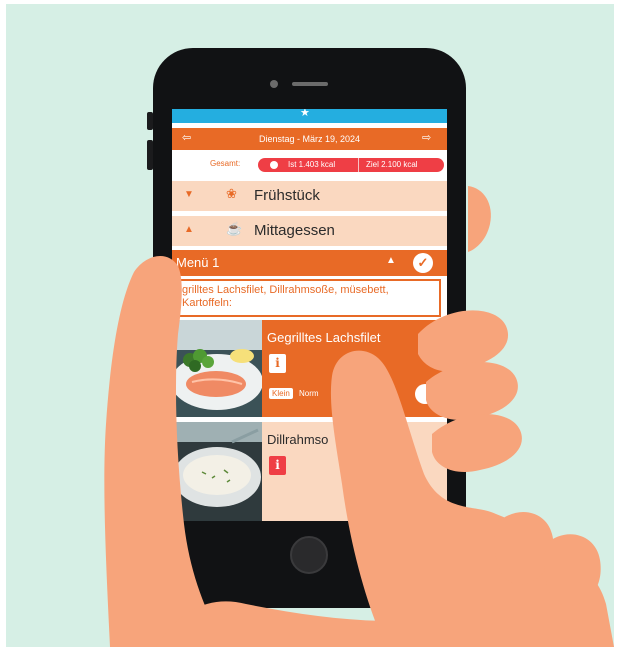 This screenshot has width=618, height=651. What do you see at coordinates (309, 263) in the screenshot?
I see `menu-header: Menü 1 ▲ ✓` at bounding box center [309, 263].